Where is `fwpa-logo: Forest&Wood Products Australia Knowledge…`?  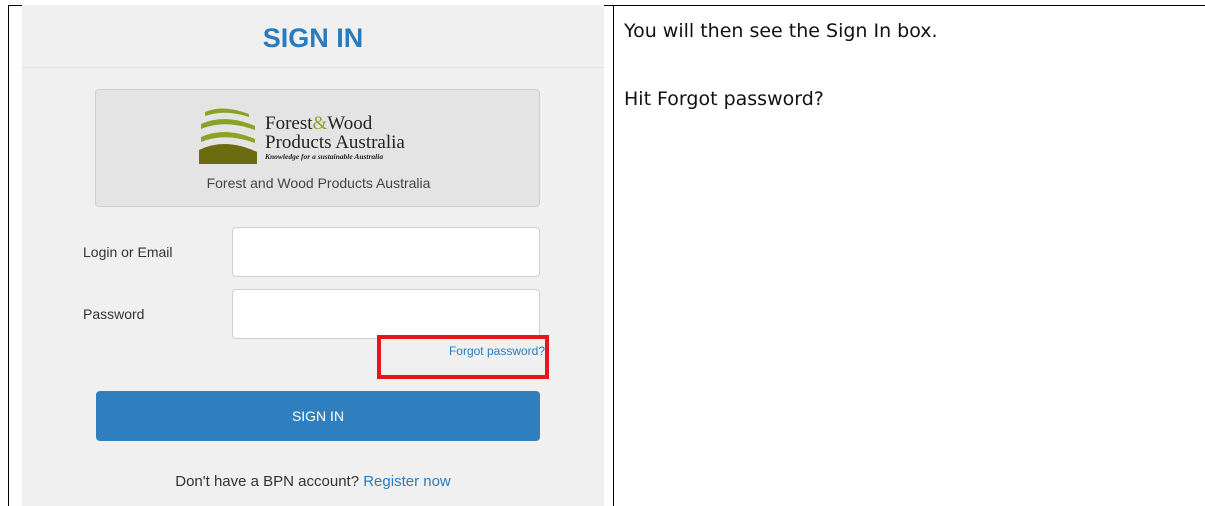
fwpa-logo: Forest&Wood Products Australia Knowledge… is located at coordinates (319, 135).